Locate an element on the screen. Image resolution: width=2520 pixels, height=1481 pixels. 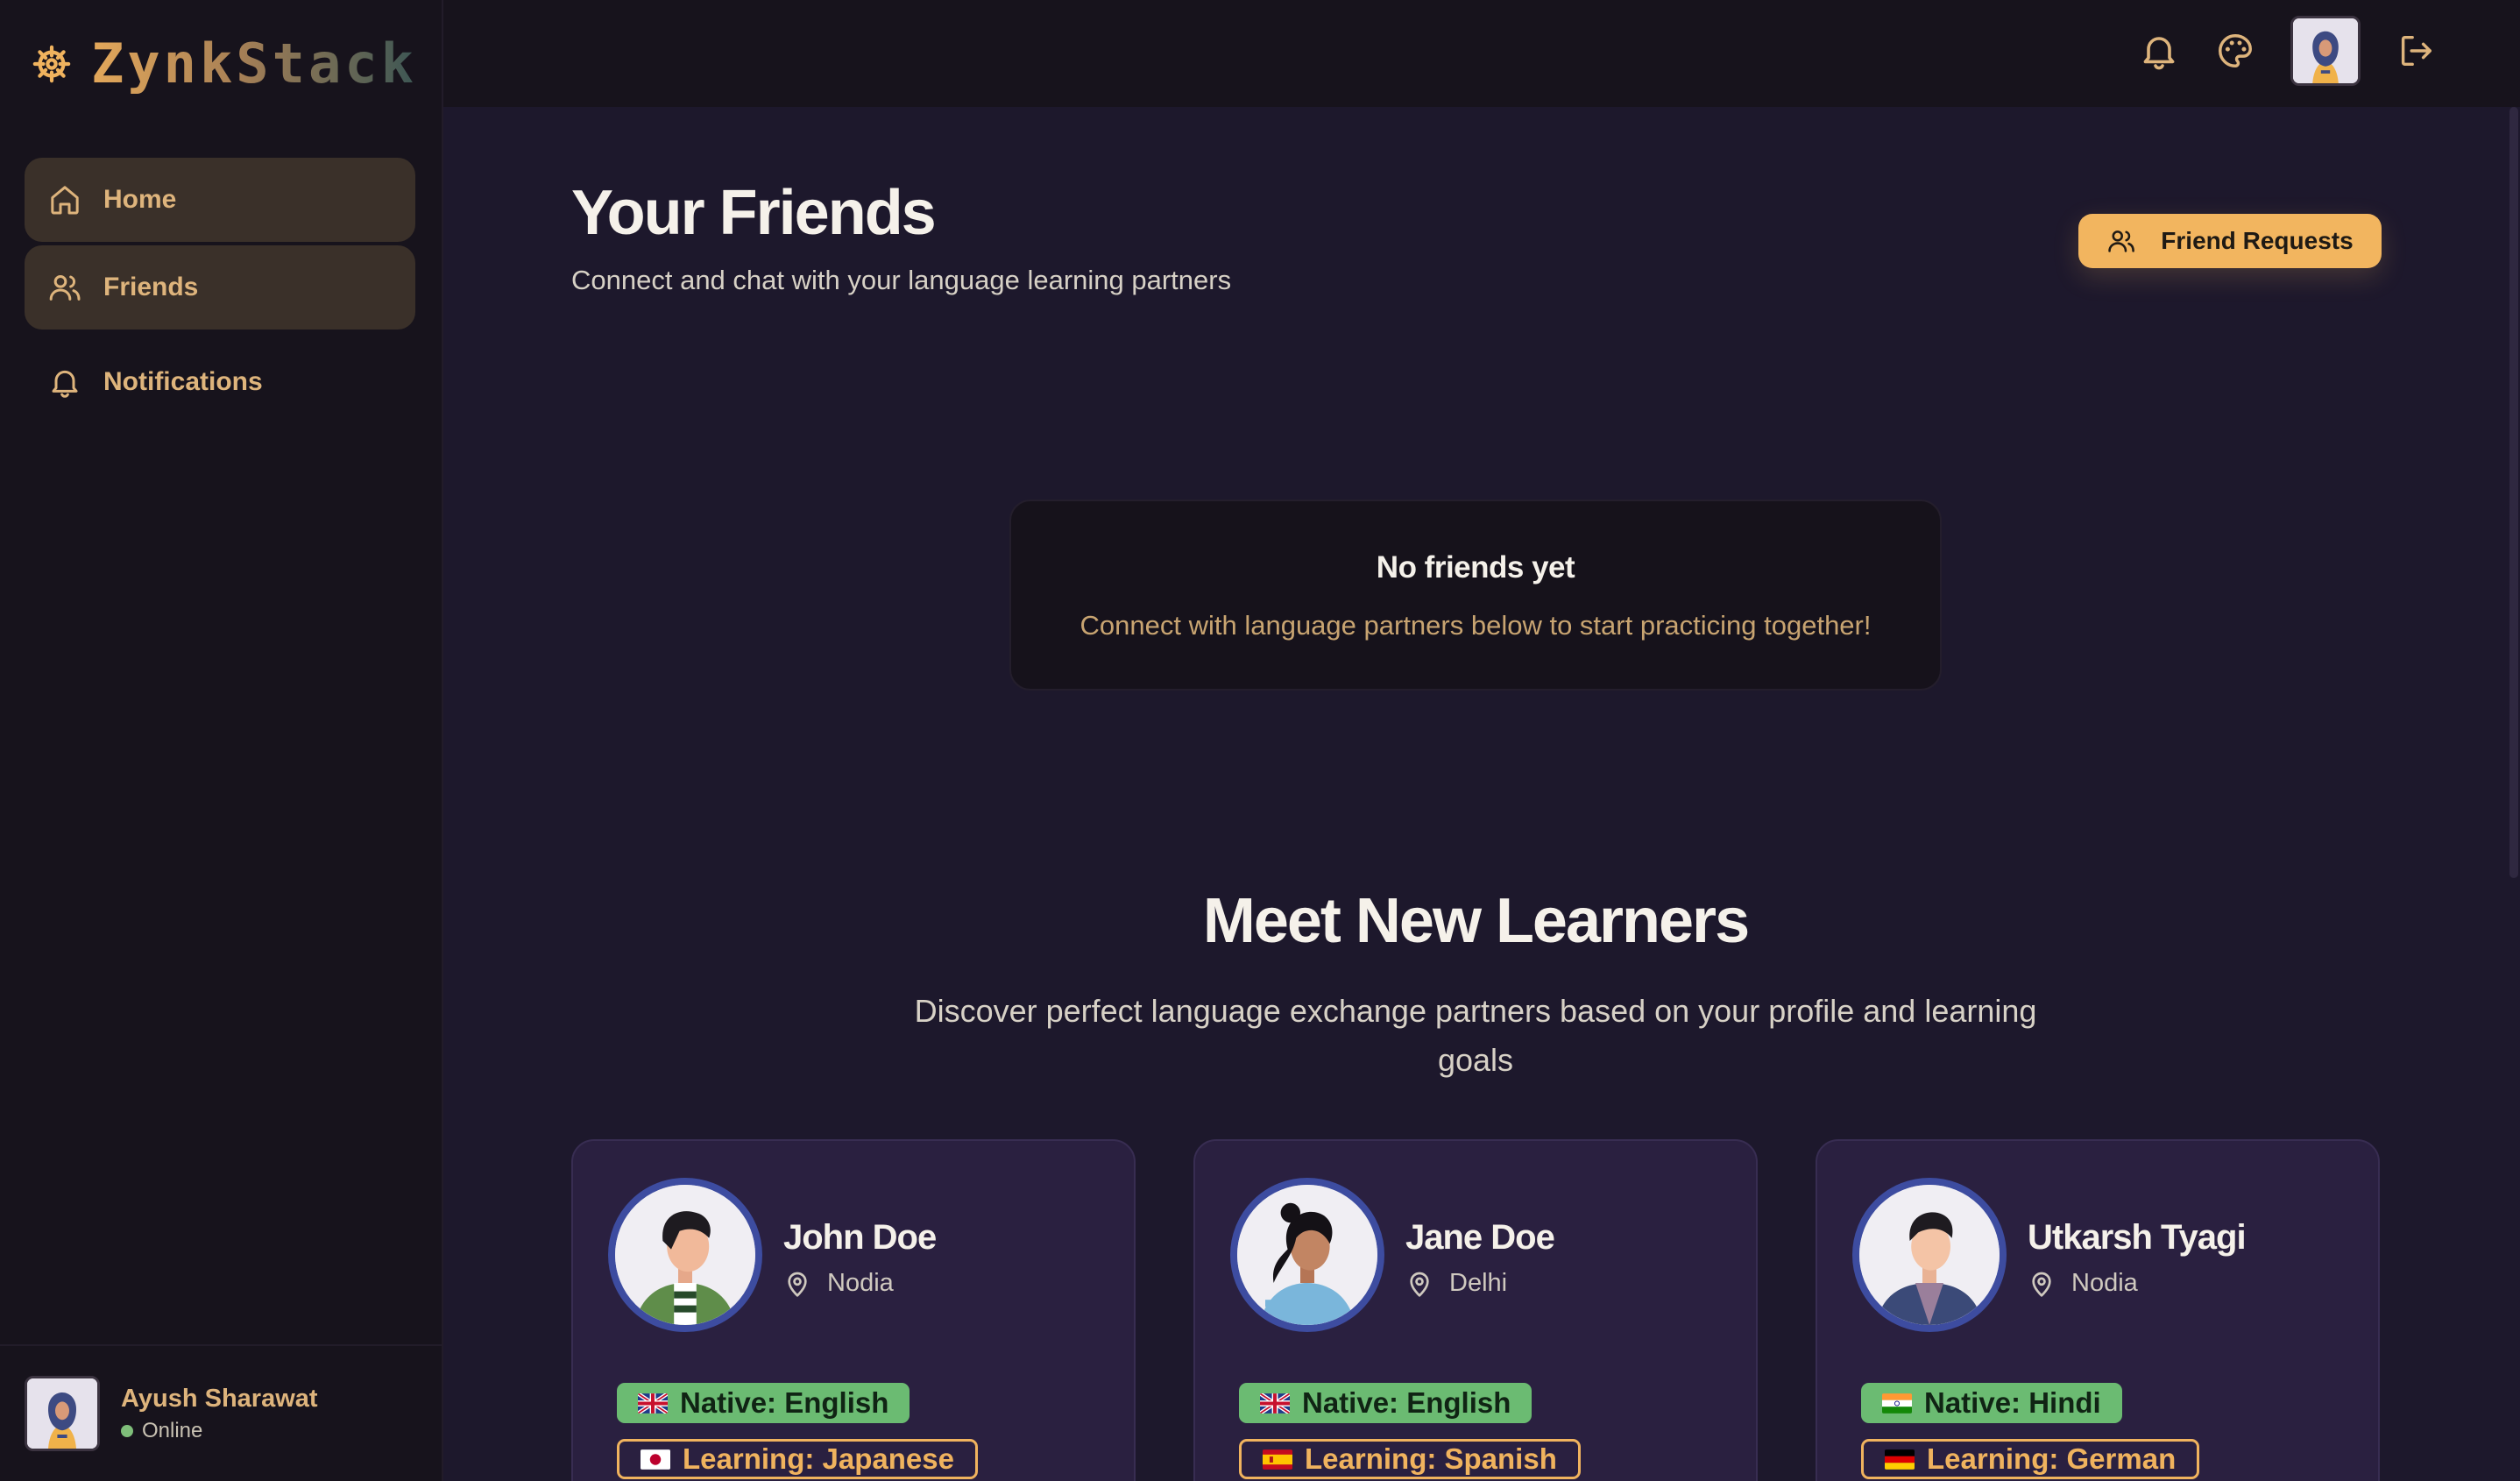
user-avatar is located at coordinates (2325, 51).